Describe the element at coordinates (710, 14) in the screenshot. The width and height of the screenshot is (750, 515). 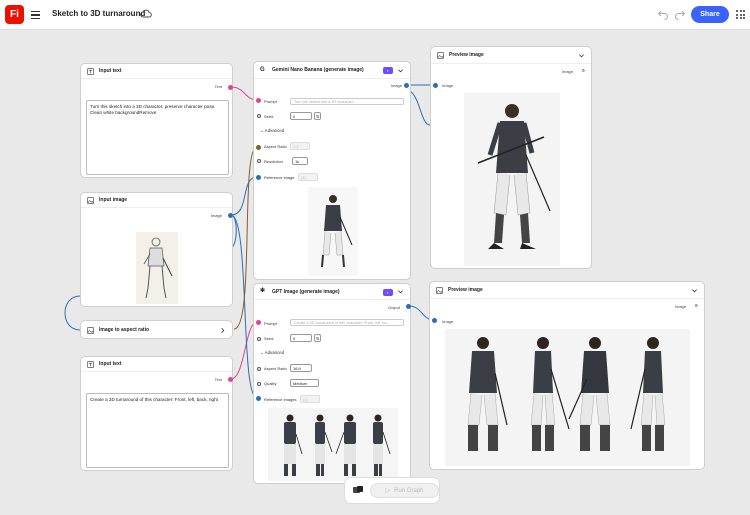
I see `share-button: Share` at that location.